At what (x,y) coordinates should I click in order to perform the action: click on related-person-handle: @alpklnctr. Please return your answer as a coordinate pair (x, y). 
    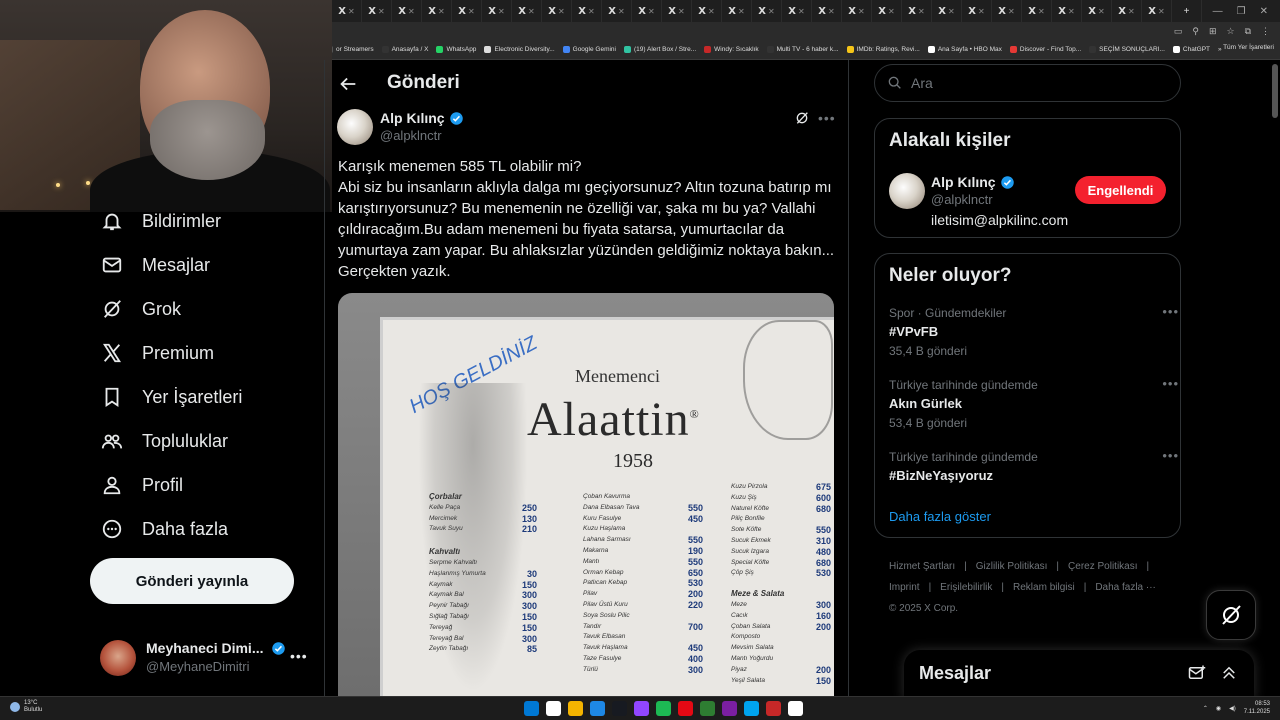
    Looking at the image, I should click on (962, 199).